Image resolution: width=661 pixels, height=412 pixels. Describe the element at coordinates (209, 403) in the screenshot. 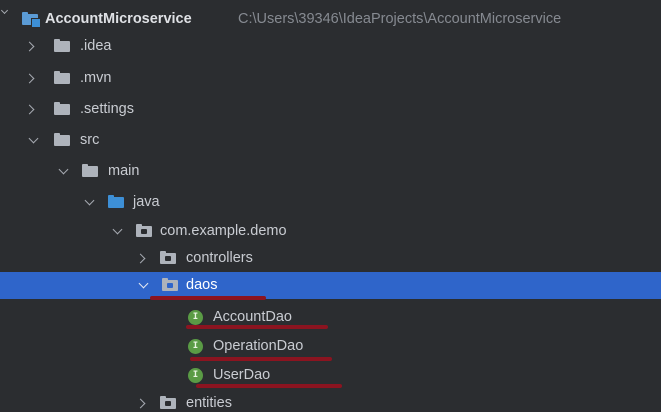

I see `tree-item-label: entities` at that location.